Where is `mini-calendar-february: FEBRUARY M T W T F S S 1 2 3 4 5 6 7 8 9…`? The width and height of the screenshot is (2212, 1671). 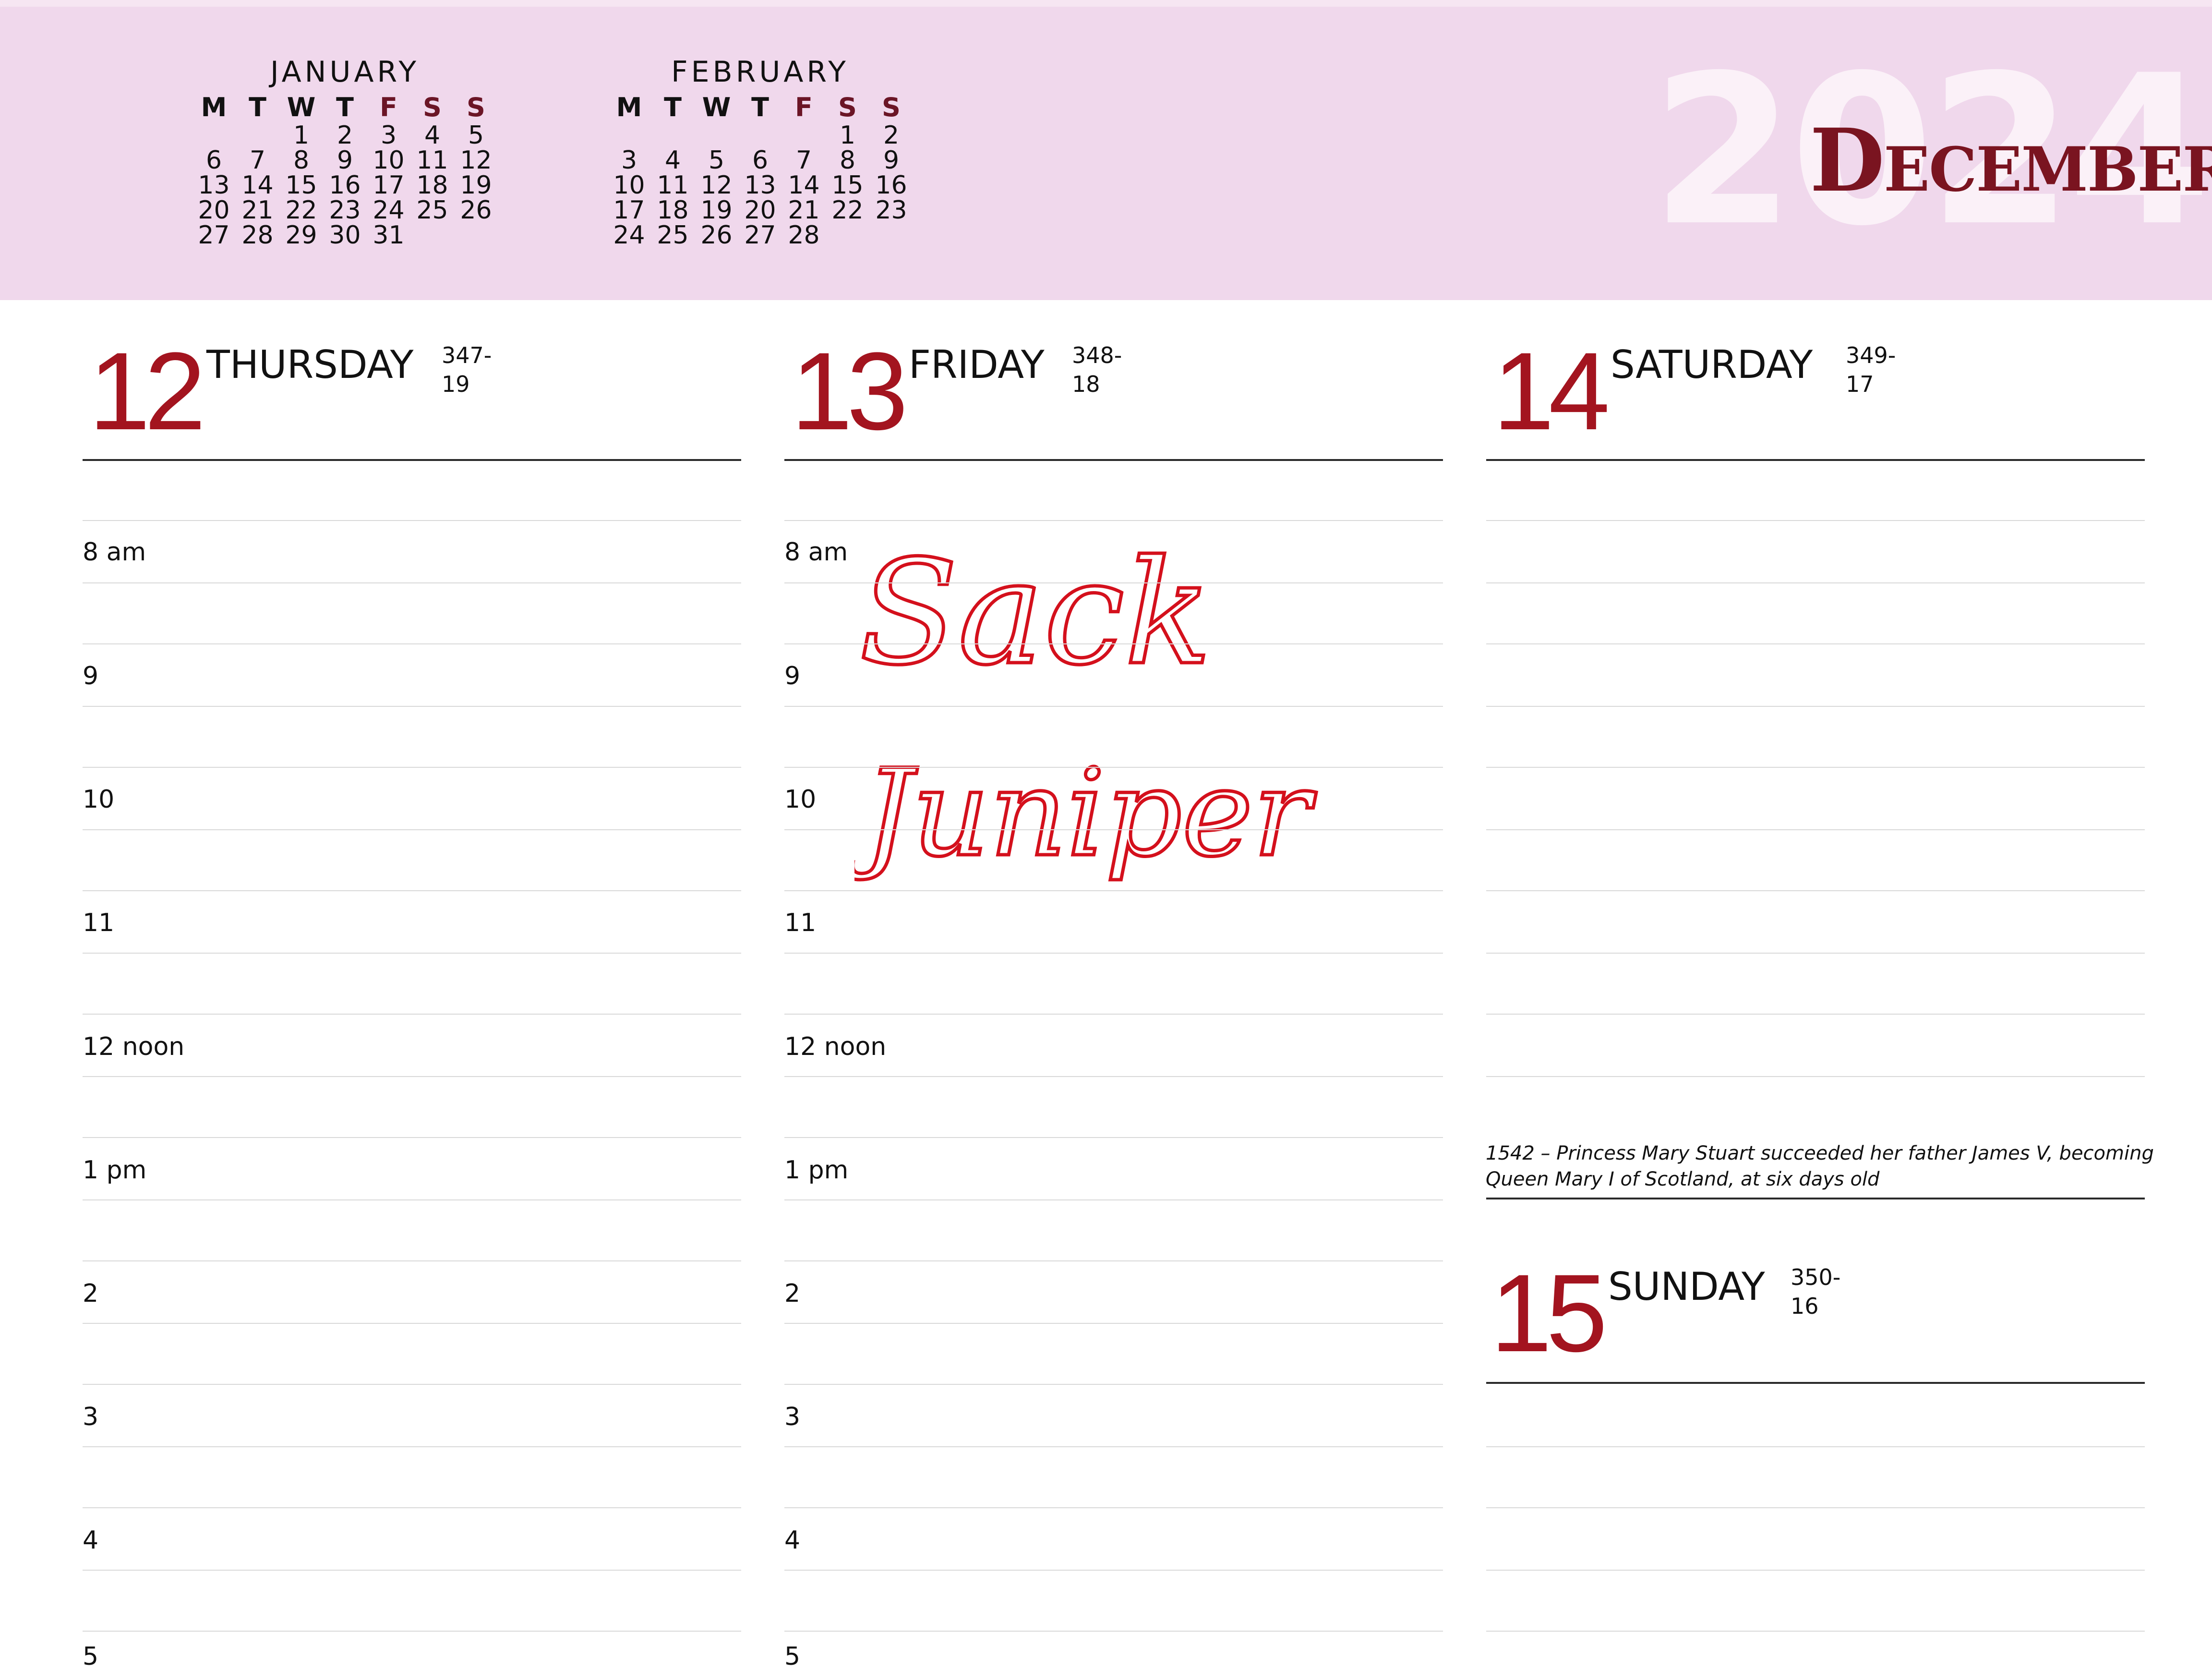
mini-calendar-february: FEBRUARY M T W T F S S 1 2 3 4 5 6 7 8 9… is located at coordinates (760, 150).